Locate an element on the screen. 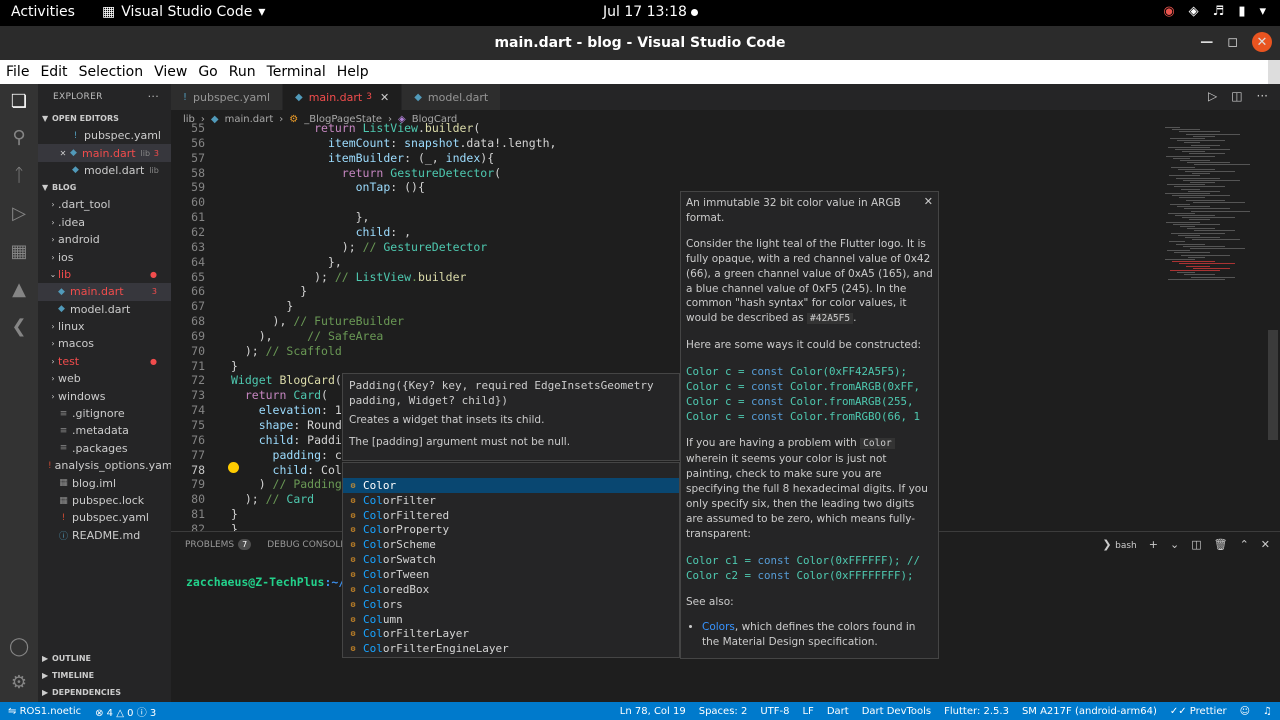 The width and height of the screenshot is (1280, 720). settings-gear-icon: ⚙ is located at coordinates (19, 683).